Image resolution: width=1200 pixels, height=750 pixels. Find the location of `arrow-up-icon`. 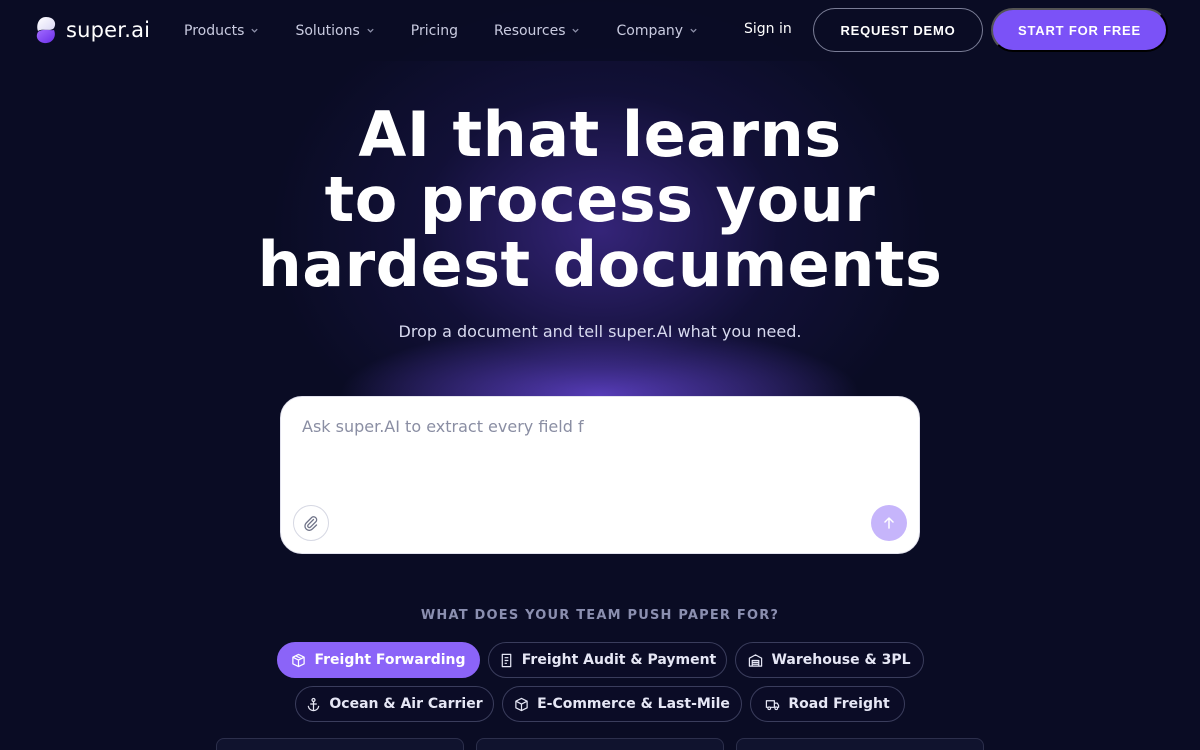

arrow-up-icon is located at coordinates (889, 523).